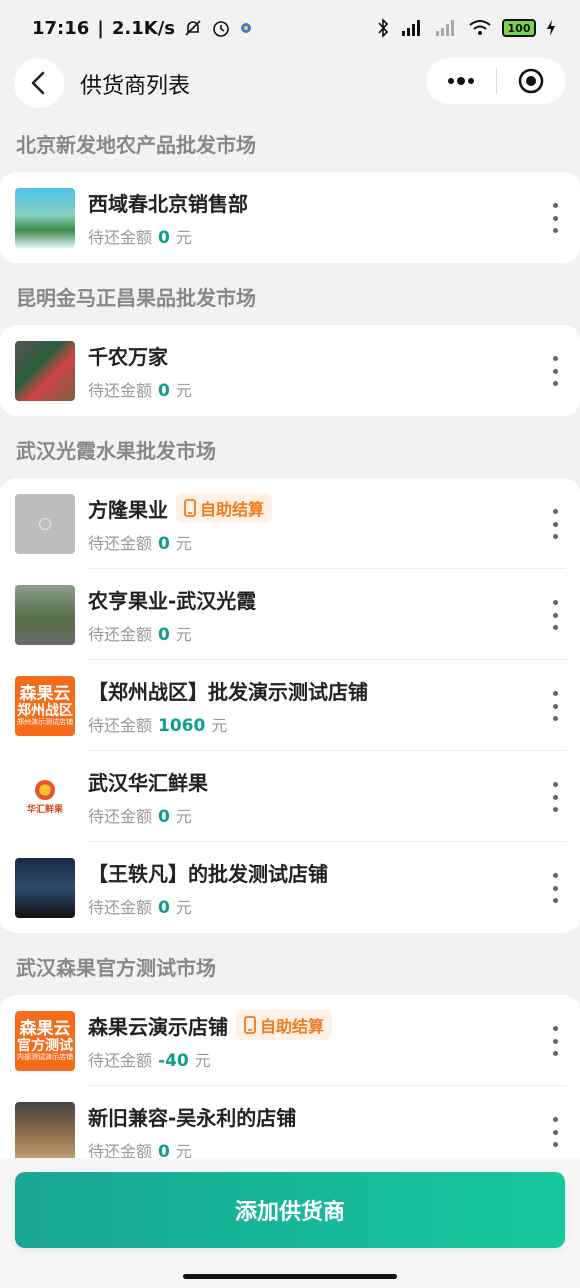 The height and width of the screenshot is (1288, 580). What do you see at coordinates (44, 809) in the screenshot?
I see `thumb-brand-text: 华汇鲜果` at bounding box center [44, 809].